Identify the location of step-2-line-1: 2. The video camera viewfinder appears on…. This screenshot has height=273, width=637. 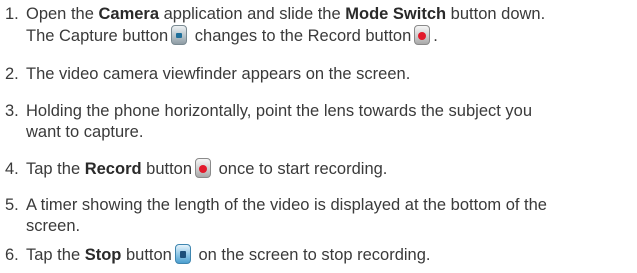
(319, 74).